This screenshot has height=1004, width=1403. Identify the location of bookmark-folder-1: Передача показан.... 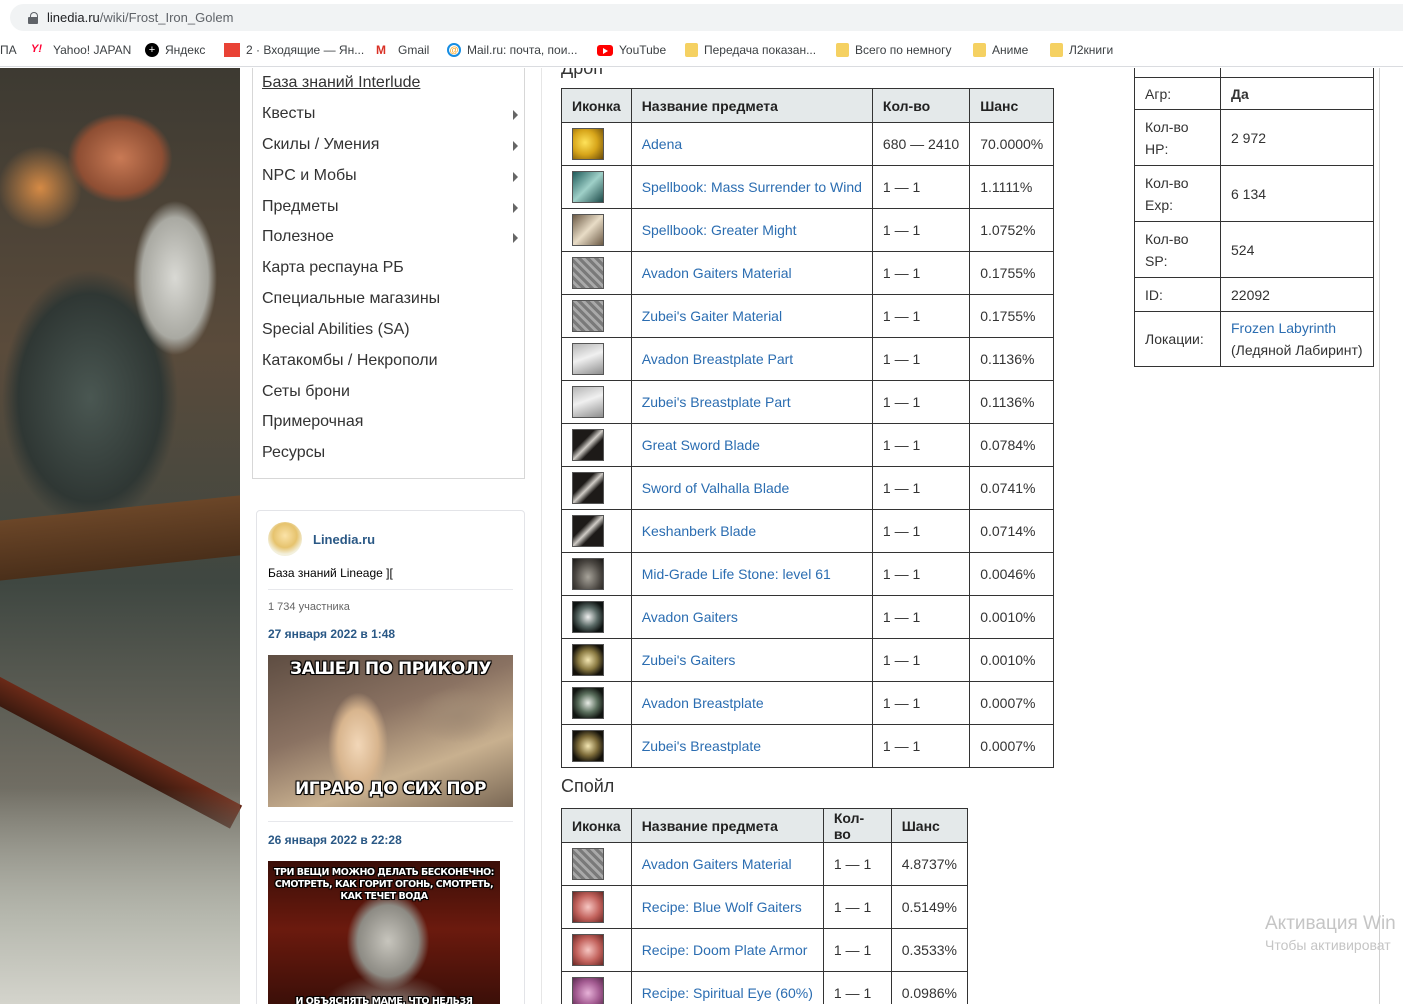
(750, 50).